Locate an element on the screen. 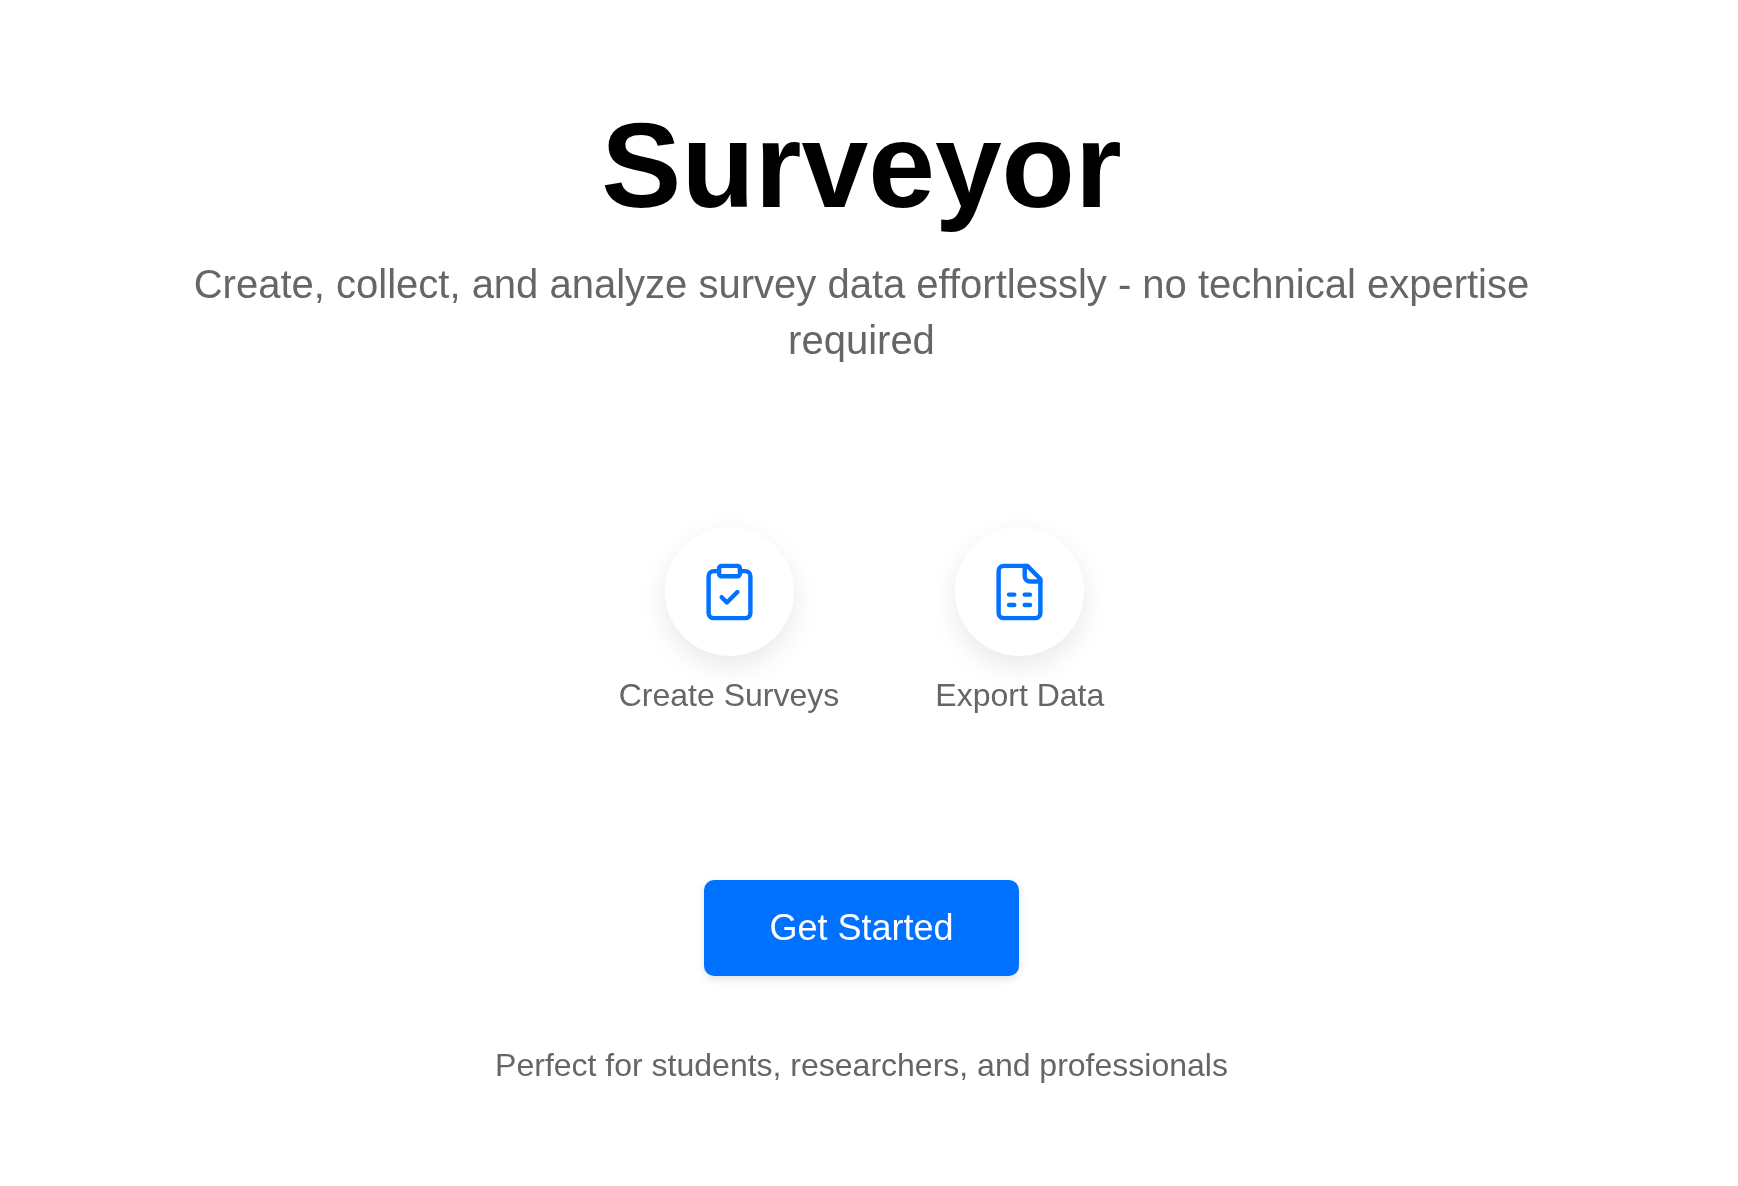 The width and height of the screenshot is (1738, 1186). tagline-text: Create, collect, and analyze survey data effortlessly - no technical expertise required is located at coordinates (861, 312).